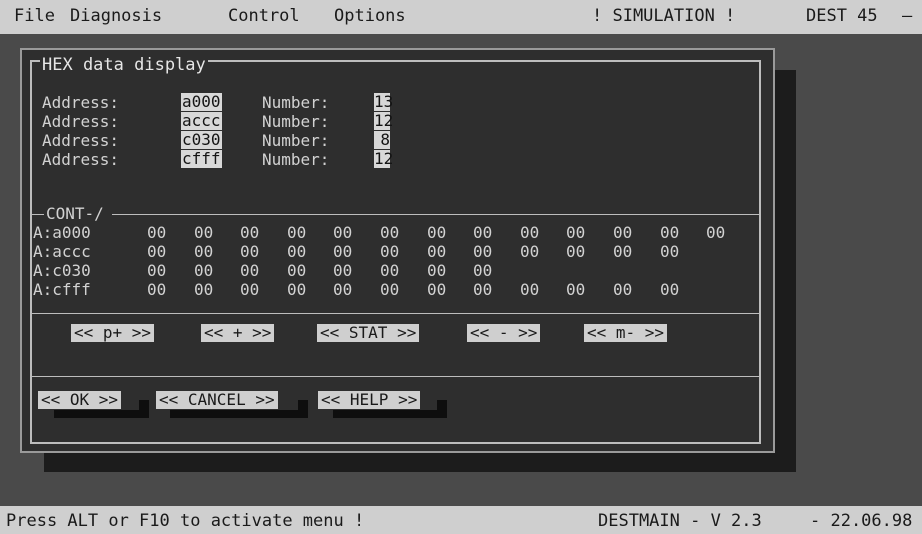 The height and width of the screenshot is (534, 922). Describe the element at coordinates (680, 521) in the screenshot. I see `program-version: DESTMAIN - V 2.3` at that location.